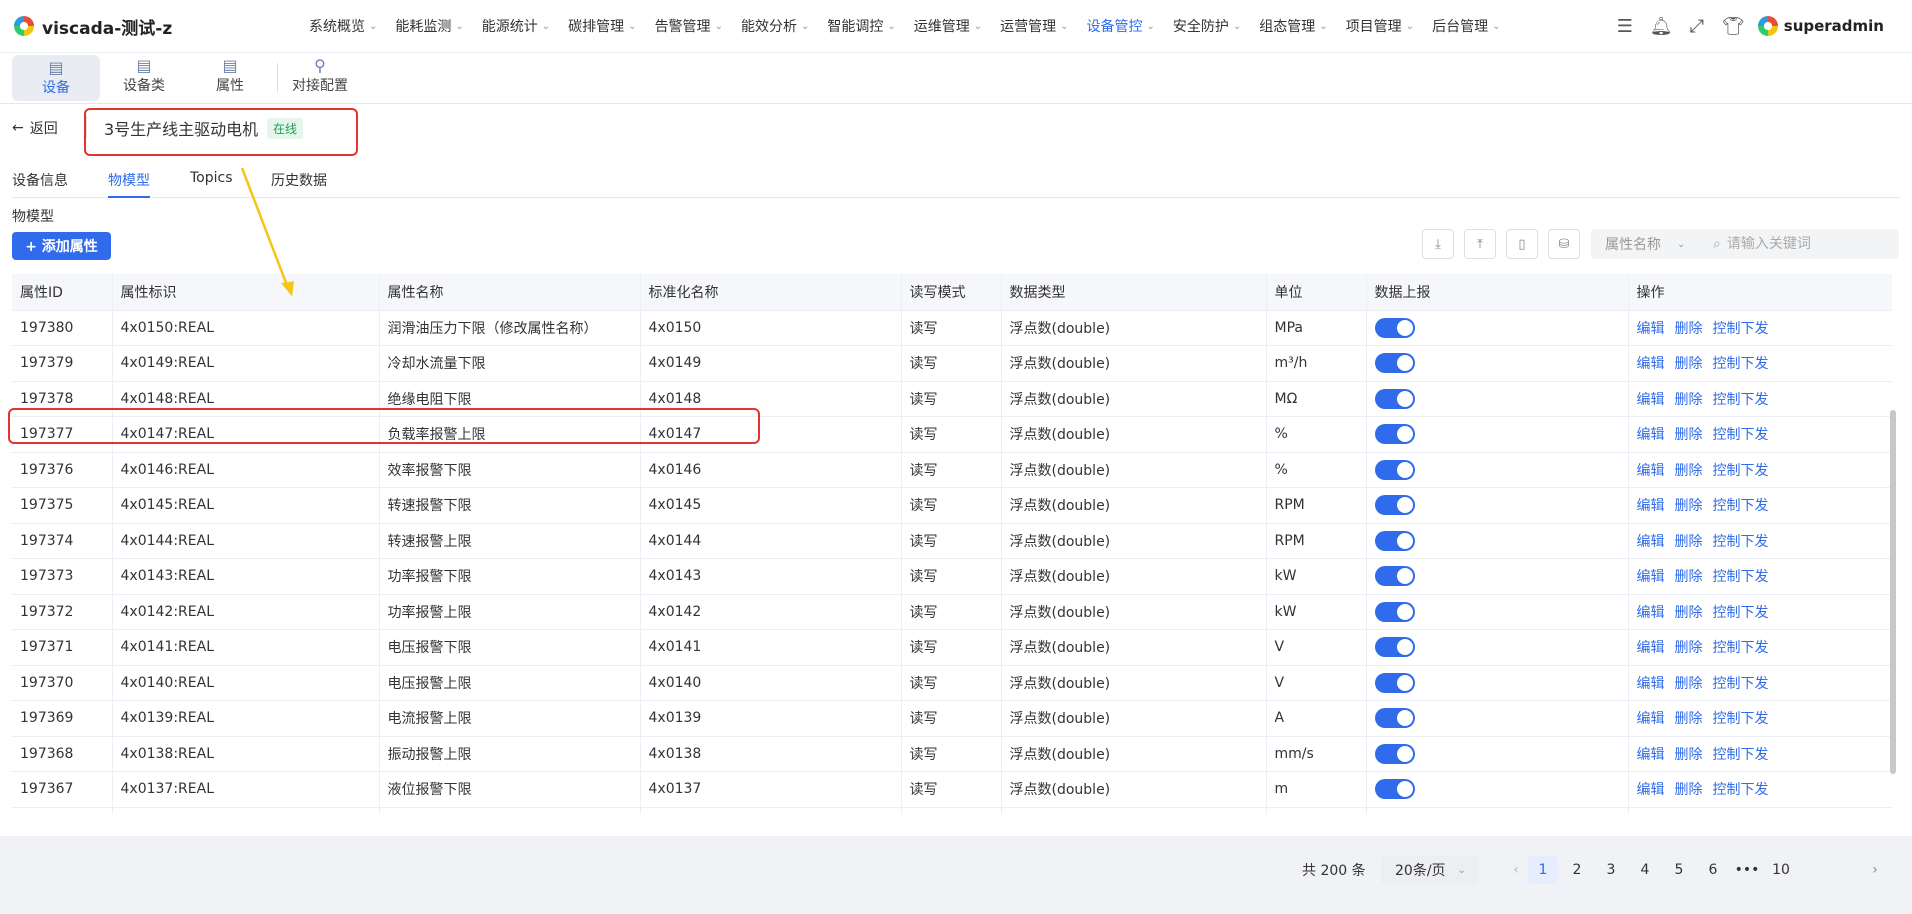  Describe the element at coordinates (1380, 26) in the screenshot. I see `nav-item: 项目管理 ⌄` at that location.